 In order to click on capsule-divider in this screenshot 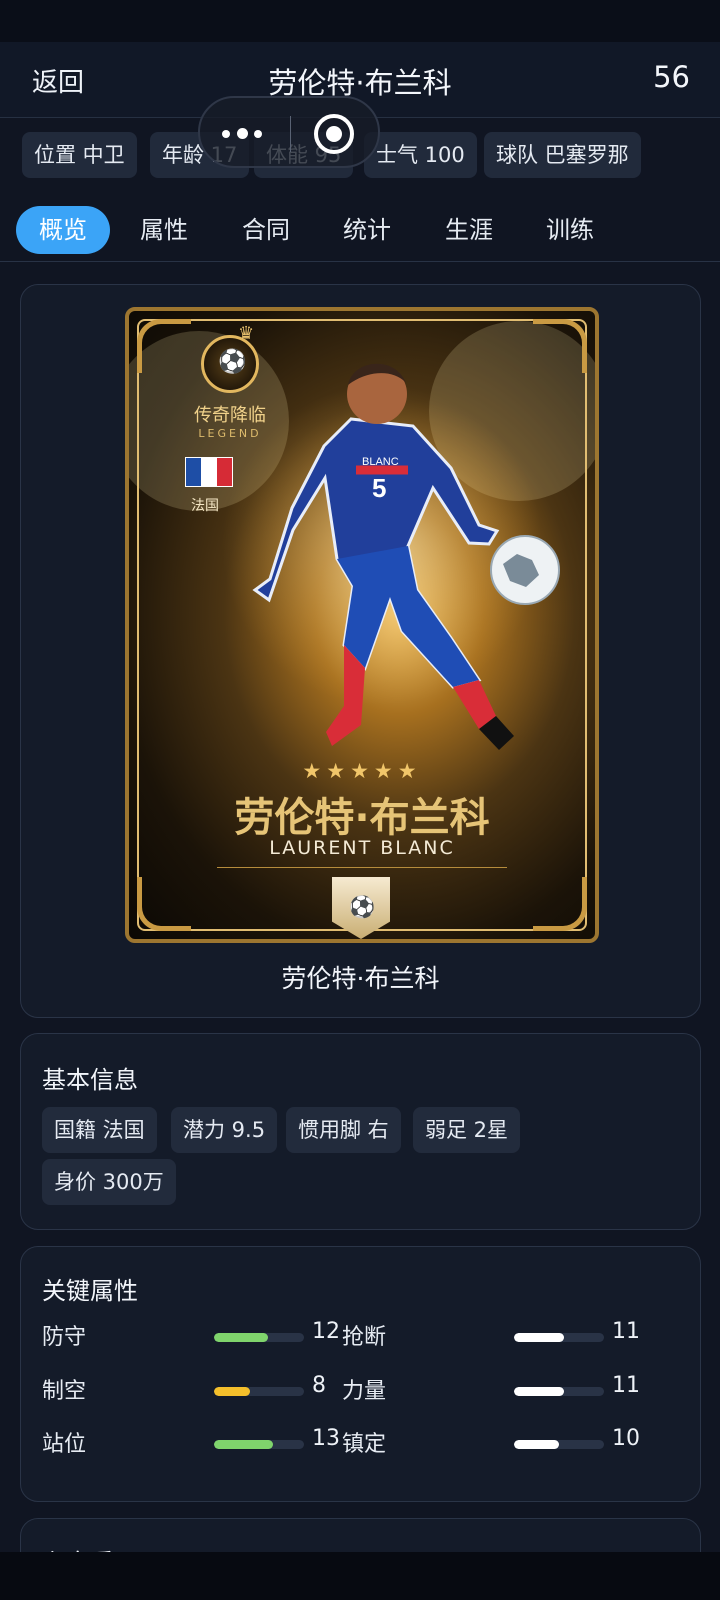, I will do `click(290, 134)`.